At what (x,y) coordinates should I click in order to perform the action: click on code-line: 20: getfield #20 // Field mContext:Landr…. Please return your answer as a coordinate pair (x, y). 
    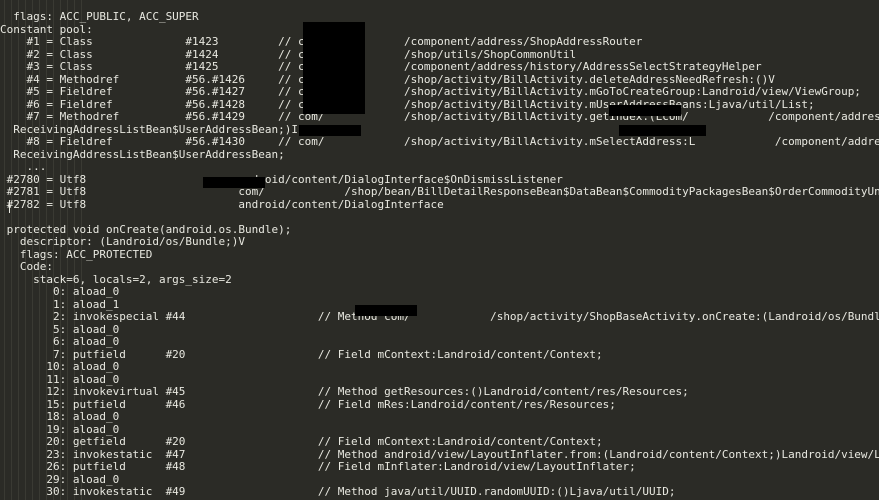
    Looking at the image, I should click on (301, 441).